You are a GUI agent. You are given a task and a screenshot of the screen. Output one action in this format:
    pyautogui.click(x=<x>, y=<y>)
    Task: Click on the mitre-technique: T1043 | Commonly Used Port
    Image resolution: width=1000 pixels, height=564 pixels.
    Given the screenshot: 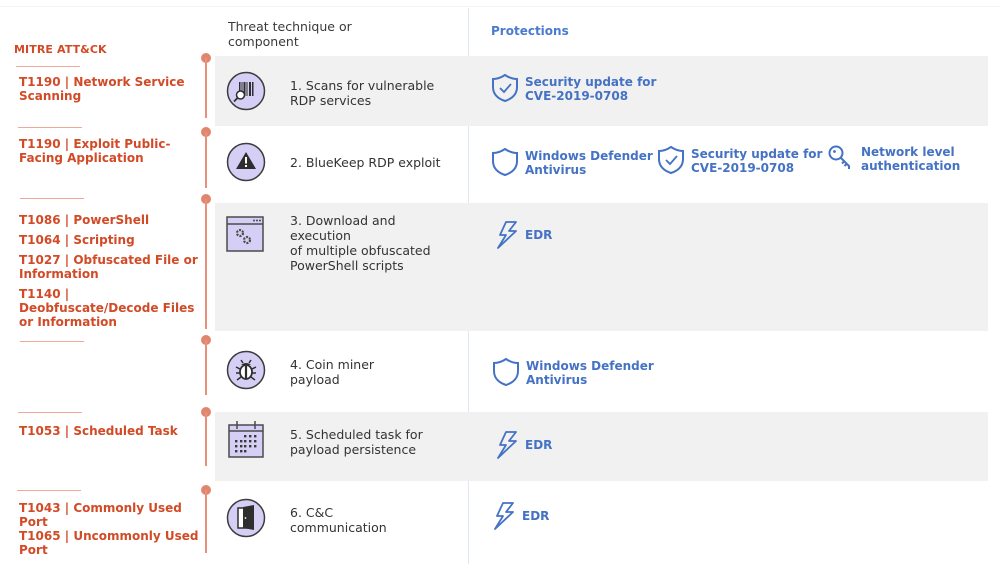 What is the action you would take?
    pyautogui.click(x=100, y=515)
    